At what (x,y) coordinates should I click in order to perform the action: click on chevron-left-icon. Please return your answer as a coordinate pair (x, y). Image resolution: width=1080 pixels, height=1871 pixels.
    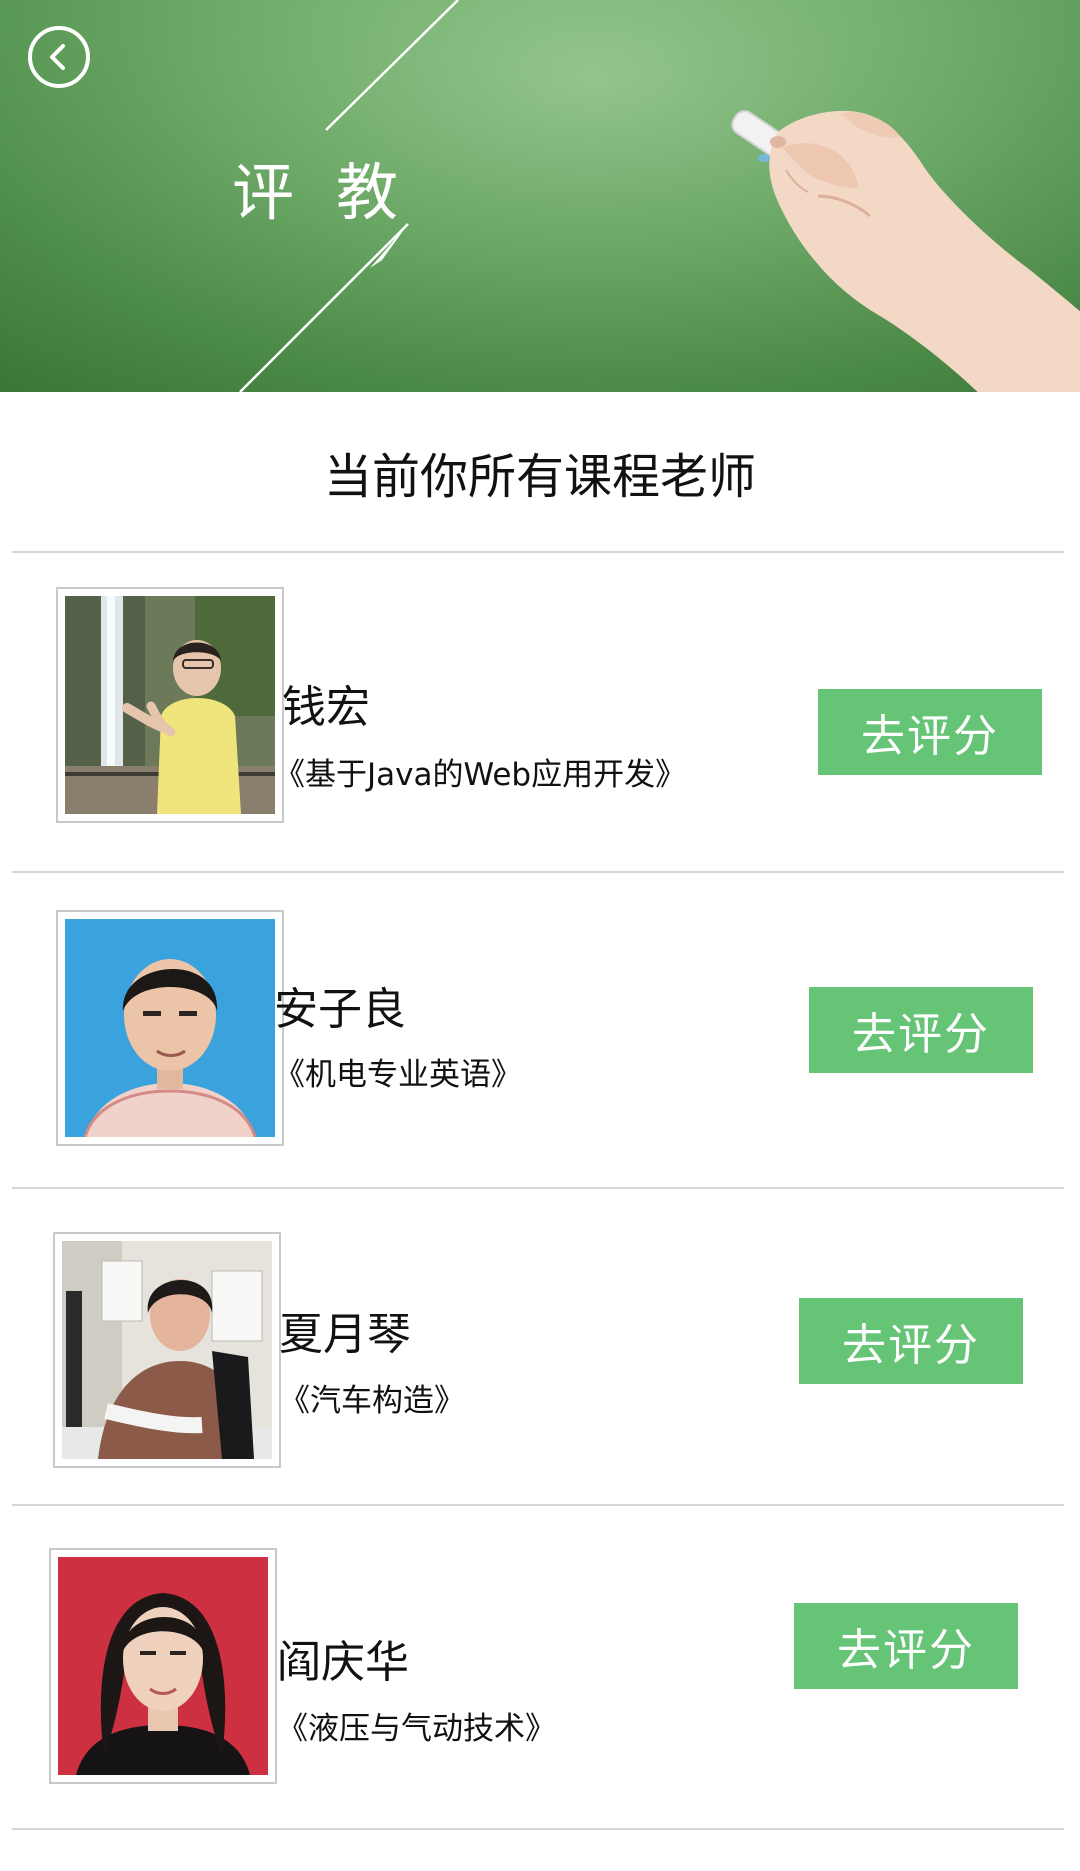
    Looking at the image, I should click on (57, 57).